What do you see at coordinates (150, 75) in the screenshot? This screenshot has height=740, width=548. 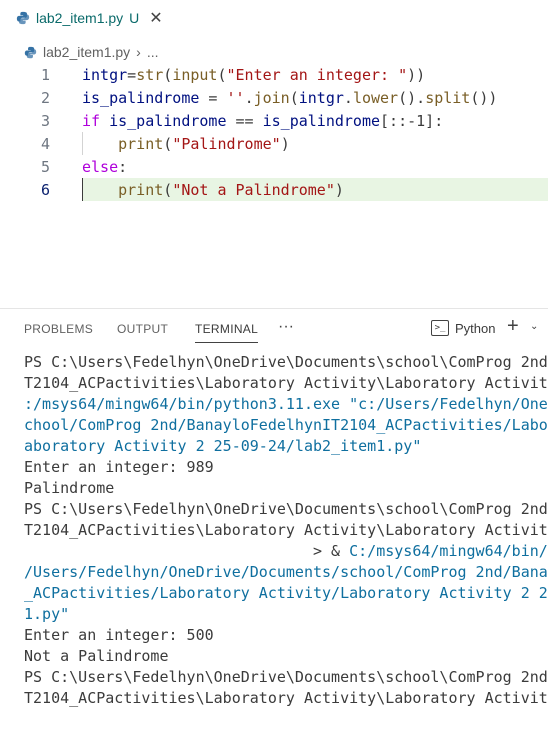 I see `code-token: str` at bounding box center [150, 75].